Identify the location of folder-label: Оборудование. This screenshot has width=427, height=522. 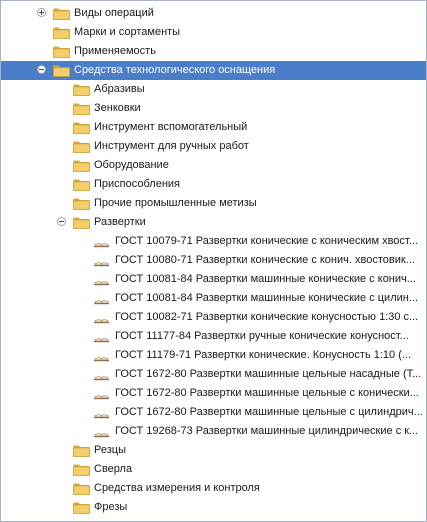
(131, 165).